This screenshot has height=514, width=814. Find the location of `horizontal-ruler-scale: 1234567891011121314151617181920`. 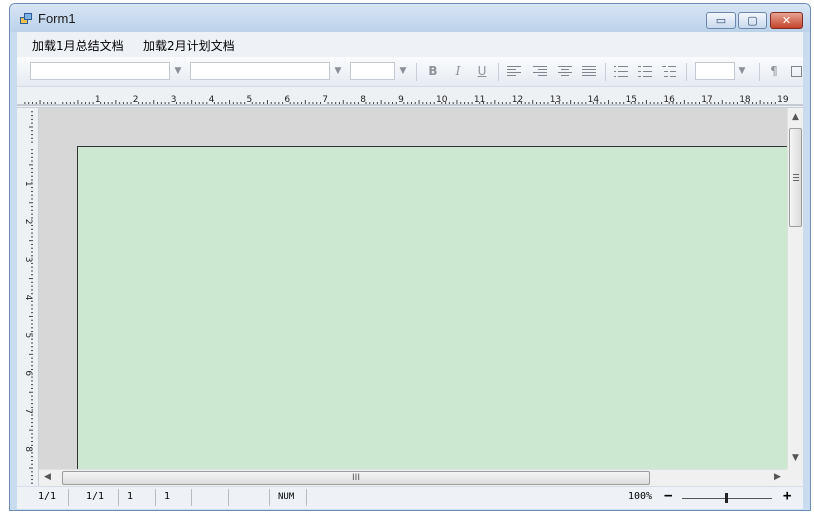

horizontal-ruler-scale: 1234567891011121314151617181920 is located at coordinates (410, 100).